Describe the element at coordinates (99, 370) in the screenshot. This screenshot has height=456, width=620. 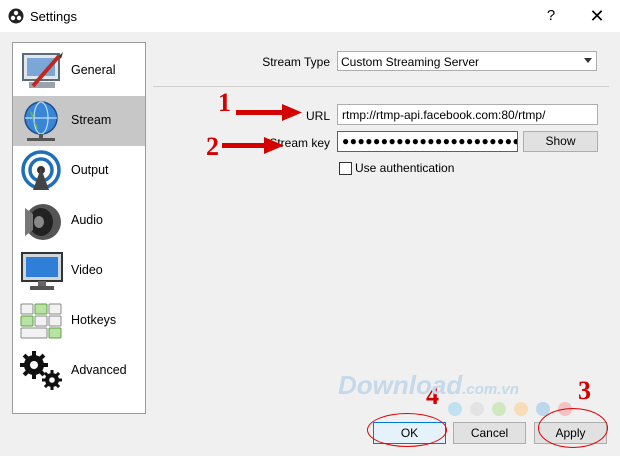
I see `sidebar-item-label: Advanced` at that location.